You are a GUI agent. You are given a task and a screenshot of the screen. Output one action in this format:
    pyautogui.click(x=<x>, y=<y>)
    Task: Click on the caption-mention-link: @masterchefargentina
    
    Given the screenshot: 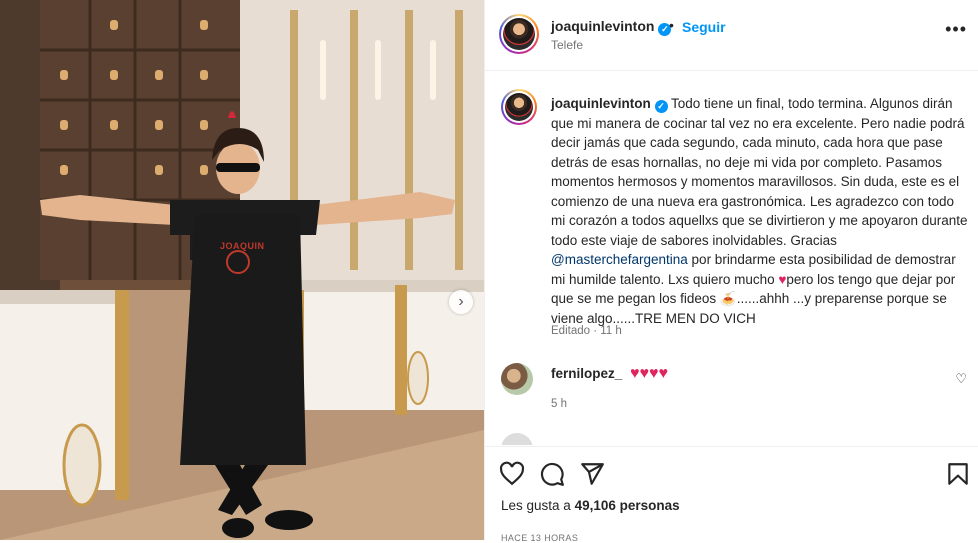 What is the action you would take?
    pyautogui.click(x=619, y=259)
    